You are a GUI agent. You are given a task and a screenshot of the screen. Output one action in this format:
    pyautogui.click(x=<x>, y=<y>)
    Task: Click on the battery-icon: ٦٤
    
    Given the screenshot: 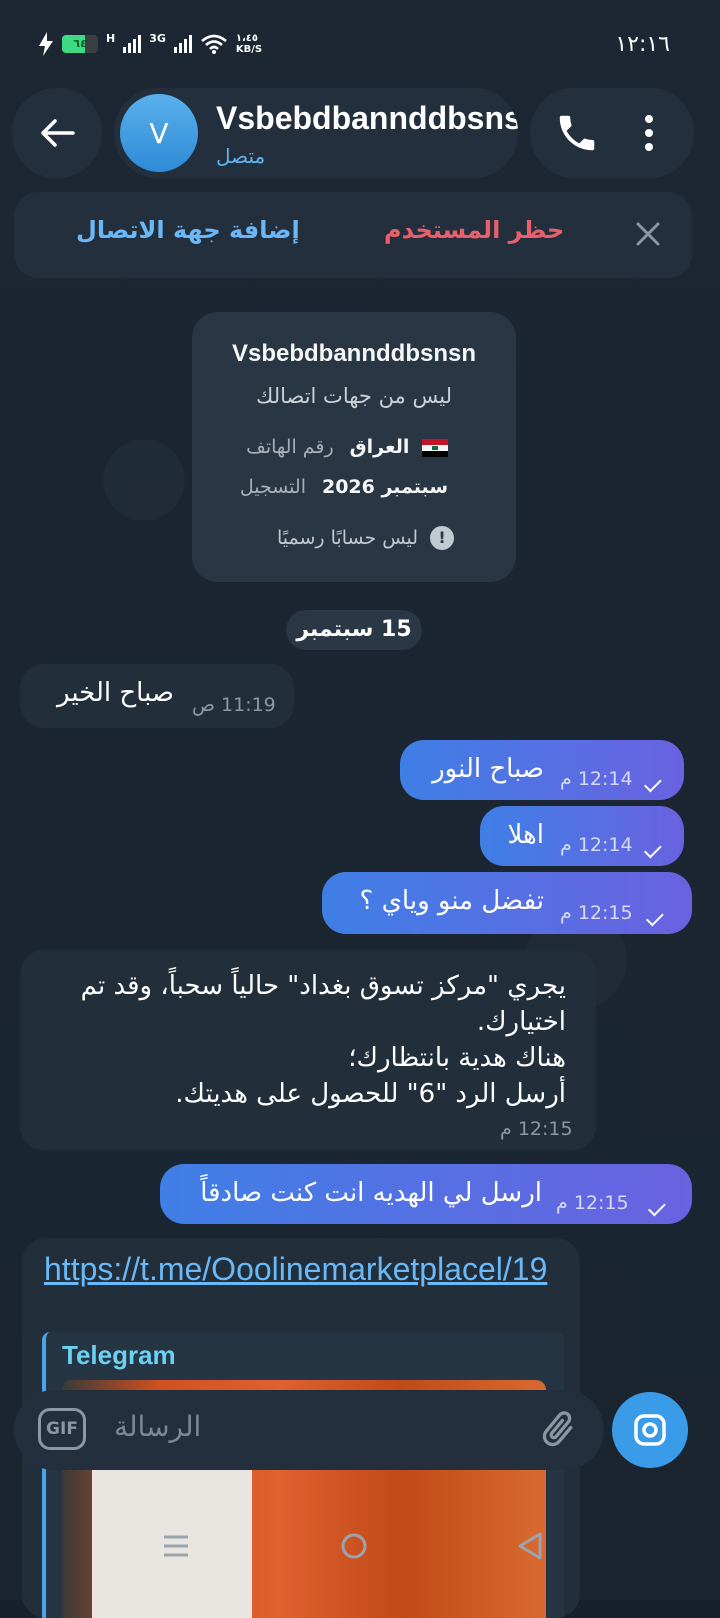 What is the action you would take?
    pyautogui.click(x=80, y=44)
    